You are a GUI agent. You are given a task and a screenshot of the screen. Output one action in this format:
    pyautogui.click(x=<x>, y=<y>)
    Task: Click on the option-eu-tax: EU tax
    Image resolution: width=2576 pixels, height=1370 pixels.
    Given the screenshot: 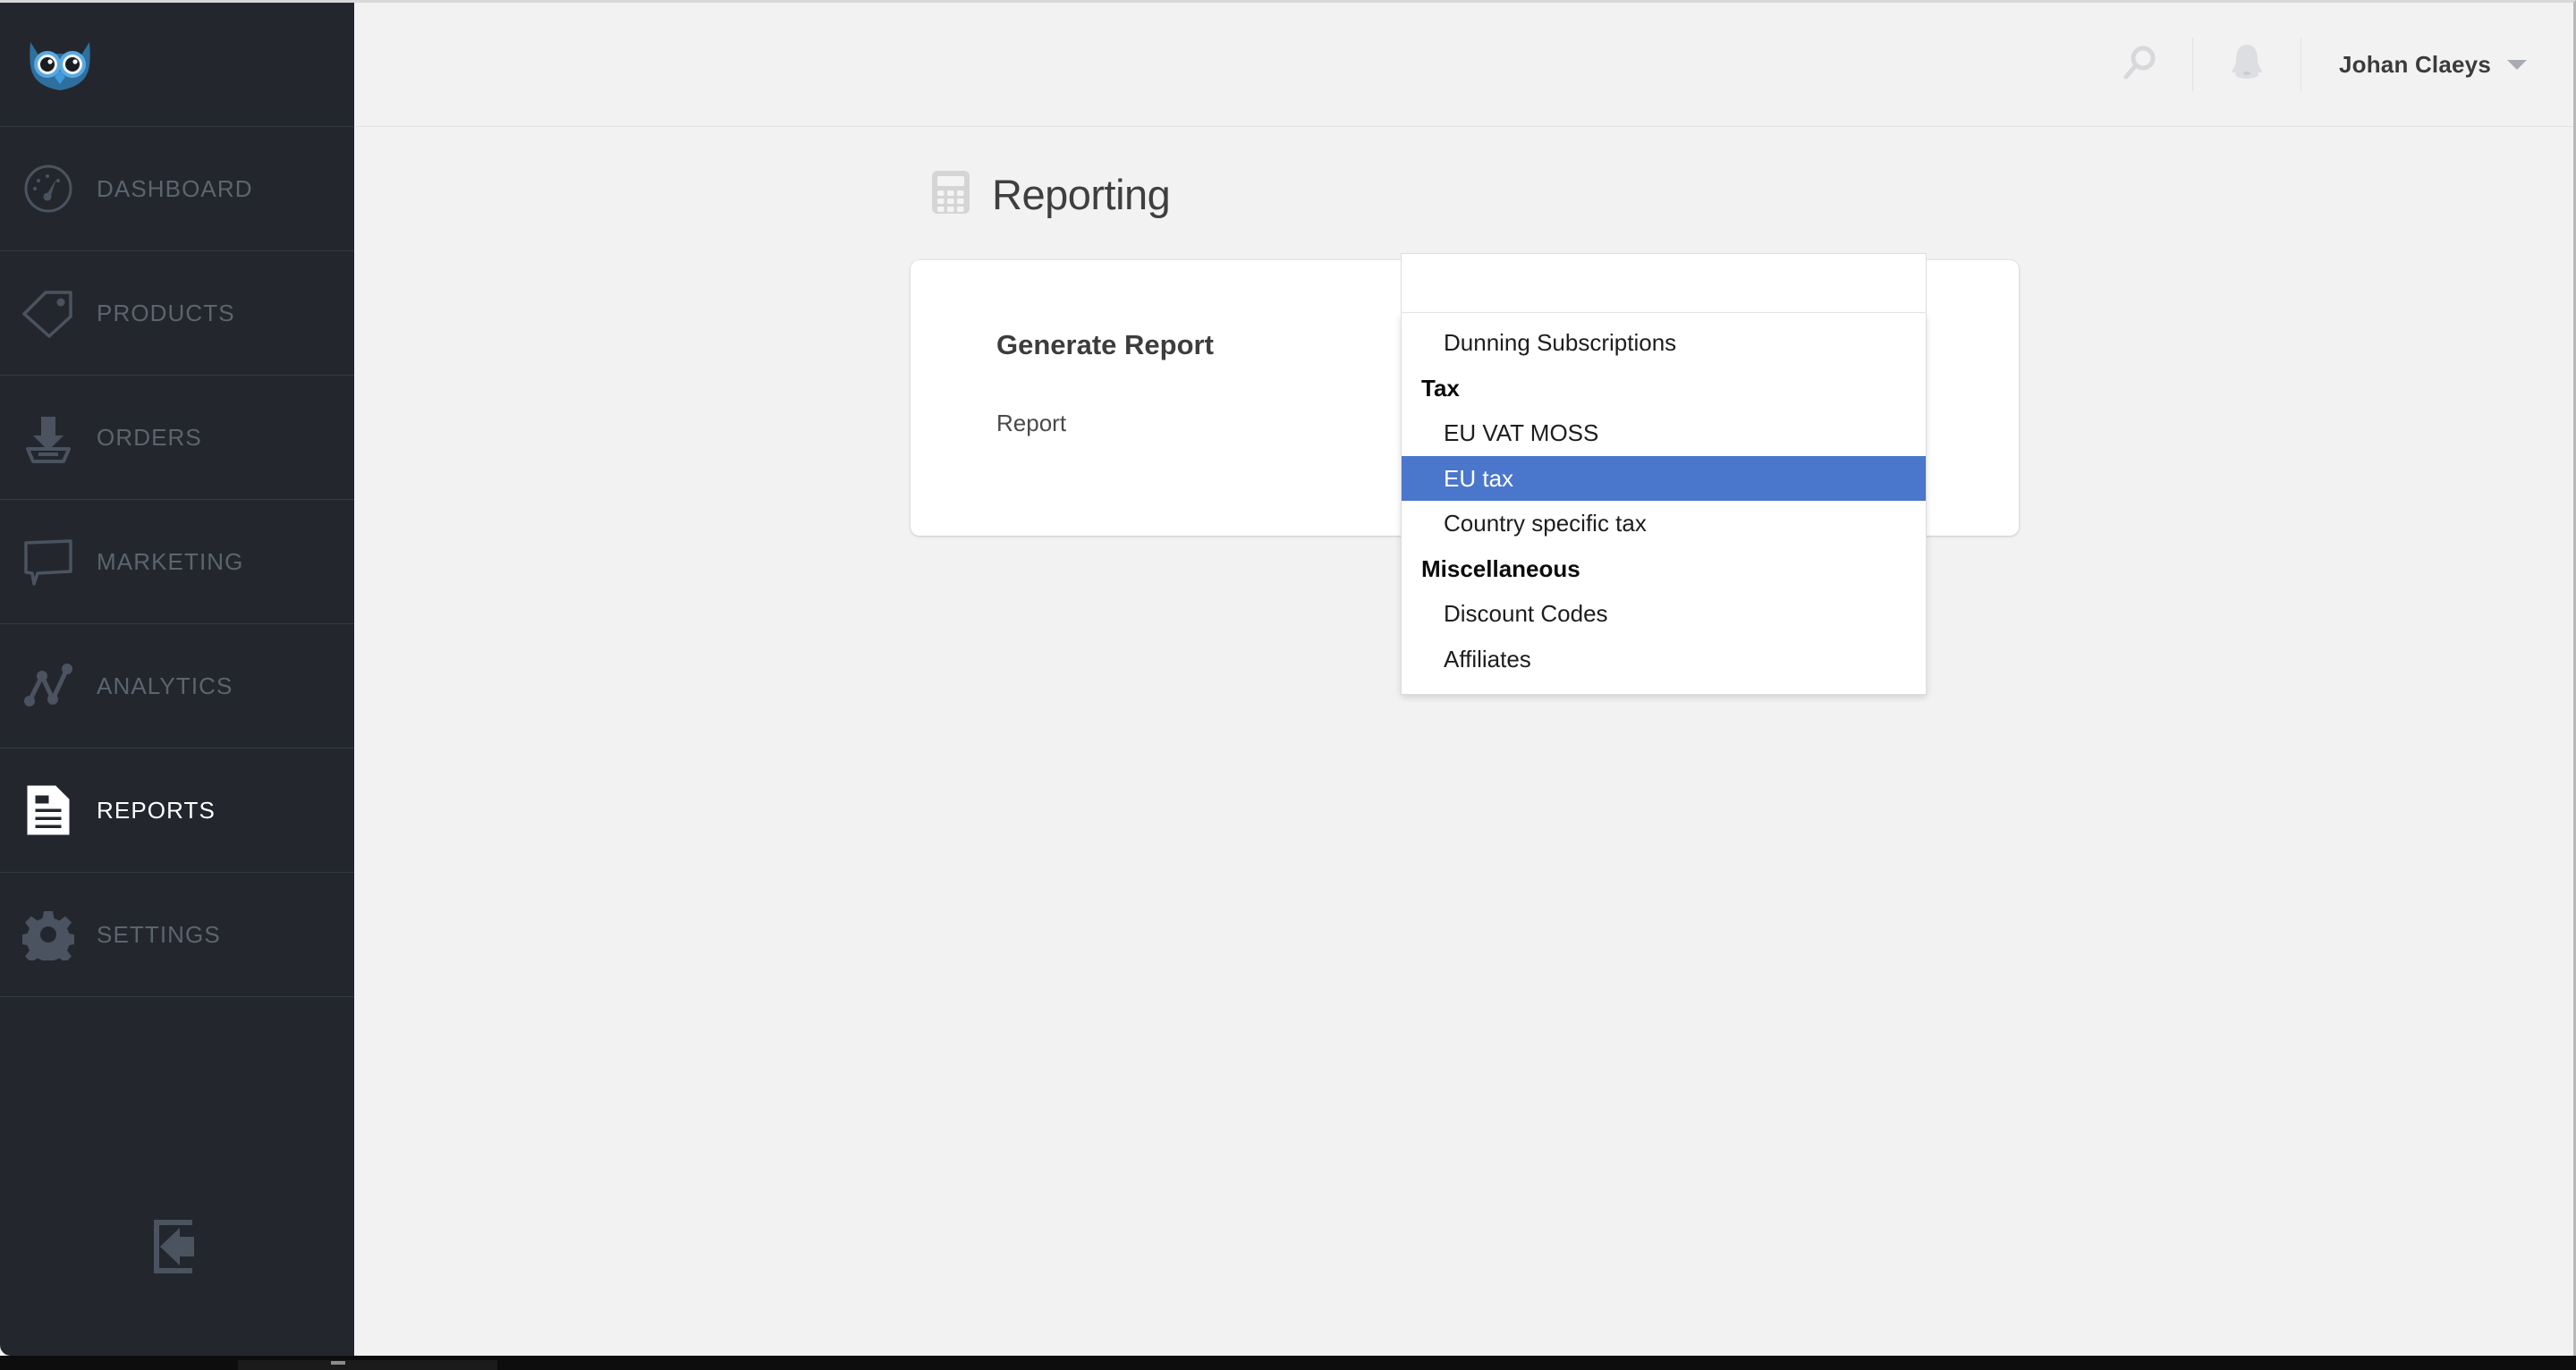 What is the action you would take?
    pyautogui.click(x=1664, y=478)
    